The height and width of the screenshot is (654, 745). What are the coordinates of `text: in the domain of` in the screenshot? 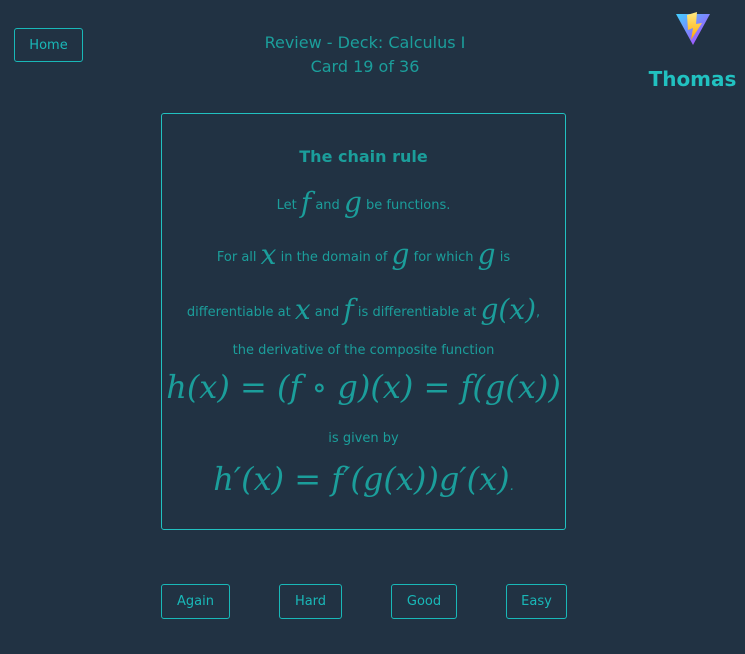 It's located at (334, 257).